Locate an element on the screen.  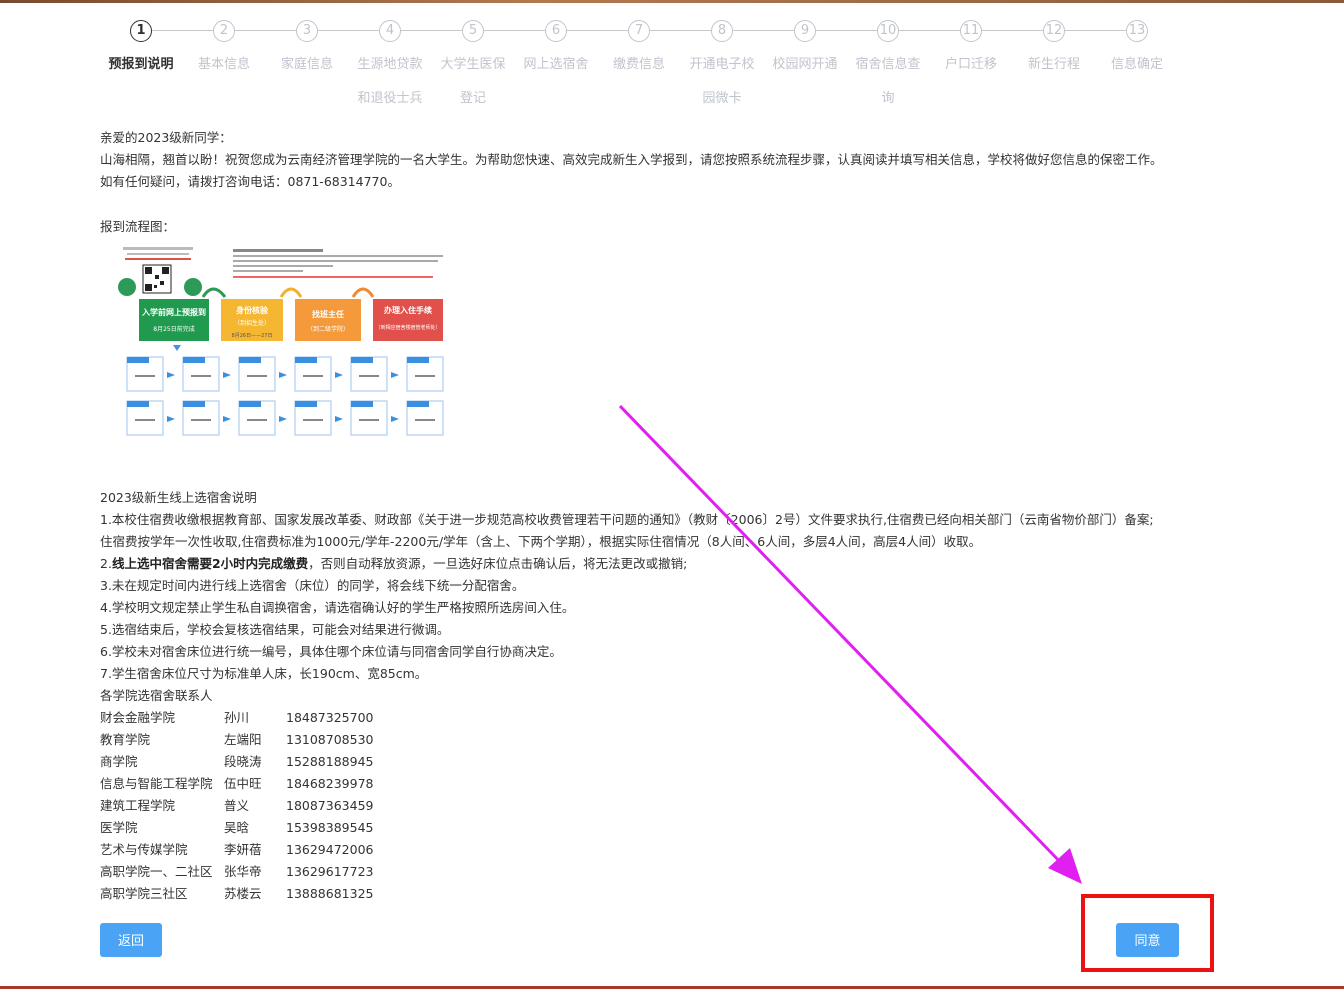
step-title-line1: 校园网开通 is located at coordinates (805, 64).